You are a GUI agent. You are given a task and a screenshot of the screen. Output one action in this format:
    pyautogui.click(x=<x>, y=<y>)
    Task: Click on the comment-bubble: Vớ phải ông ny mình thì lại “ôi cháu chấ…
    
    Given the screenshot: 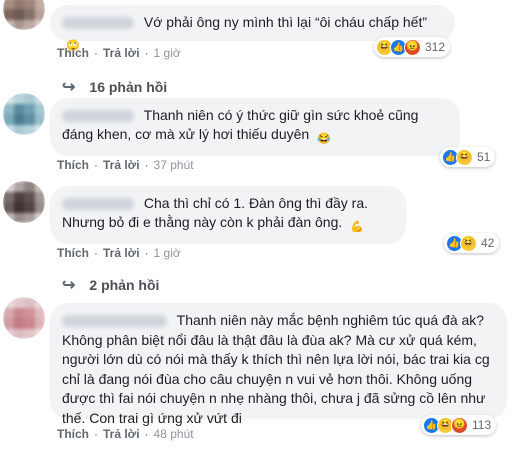 What is the action you would take?
    pyautogui.click(x=252, y=28)
    